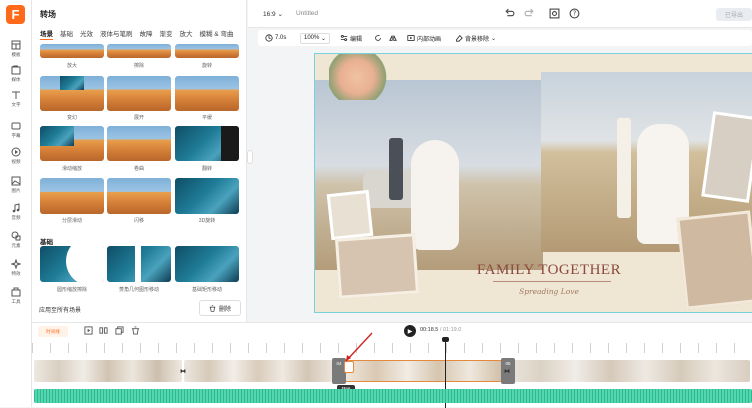 This screenshot has width=752, height=408. What do you see at coordinates (734, 14) in the screenshot?
I see `export-button: 已导出` at bounding box center [734, 14].